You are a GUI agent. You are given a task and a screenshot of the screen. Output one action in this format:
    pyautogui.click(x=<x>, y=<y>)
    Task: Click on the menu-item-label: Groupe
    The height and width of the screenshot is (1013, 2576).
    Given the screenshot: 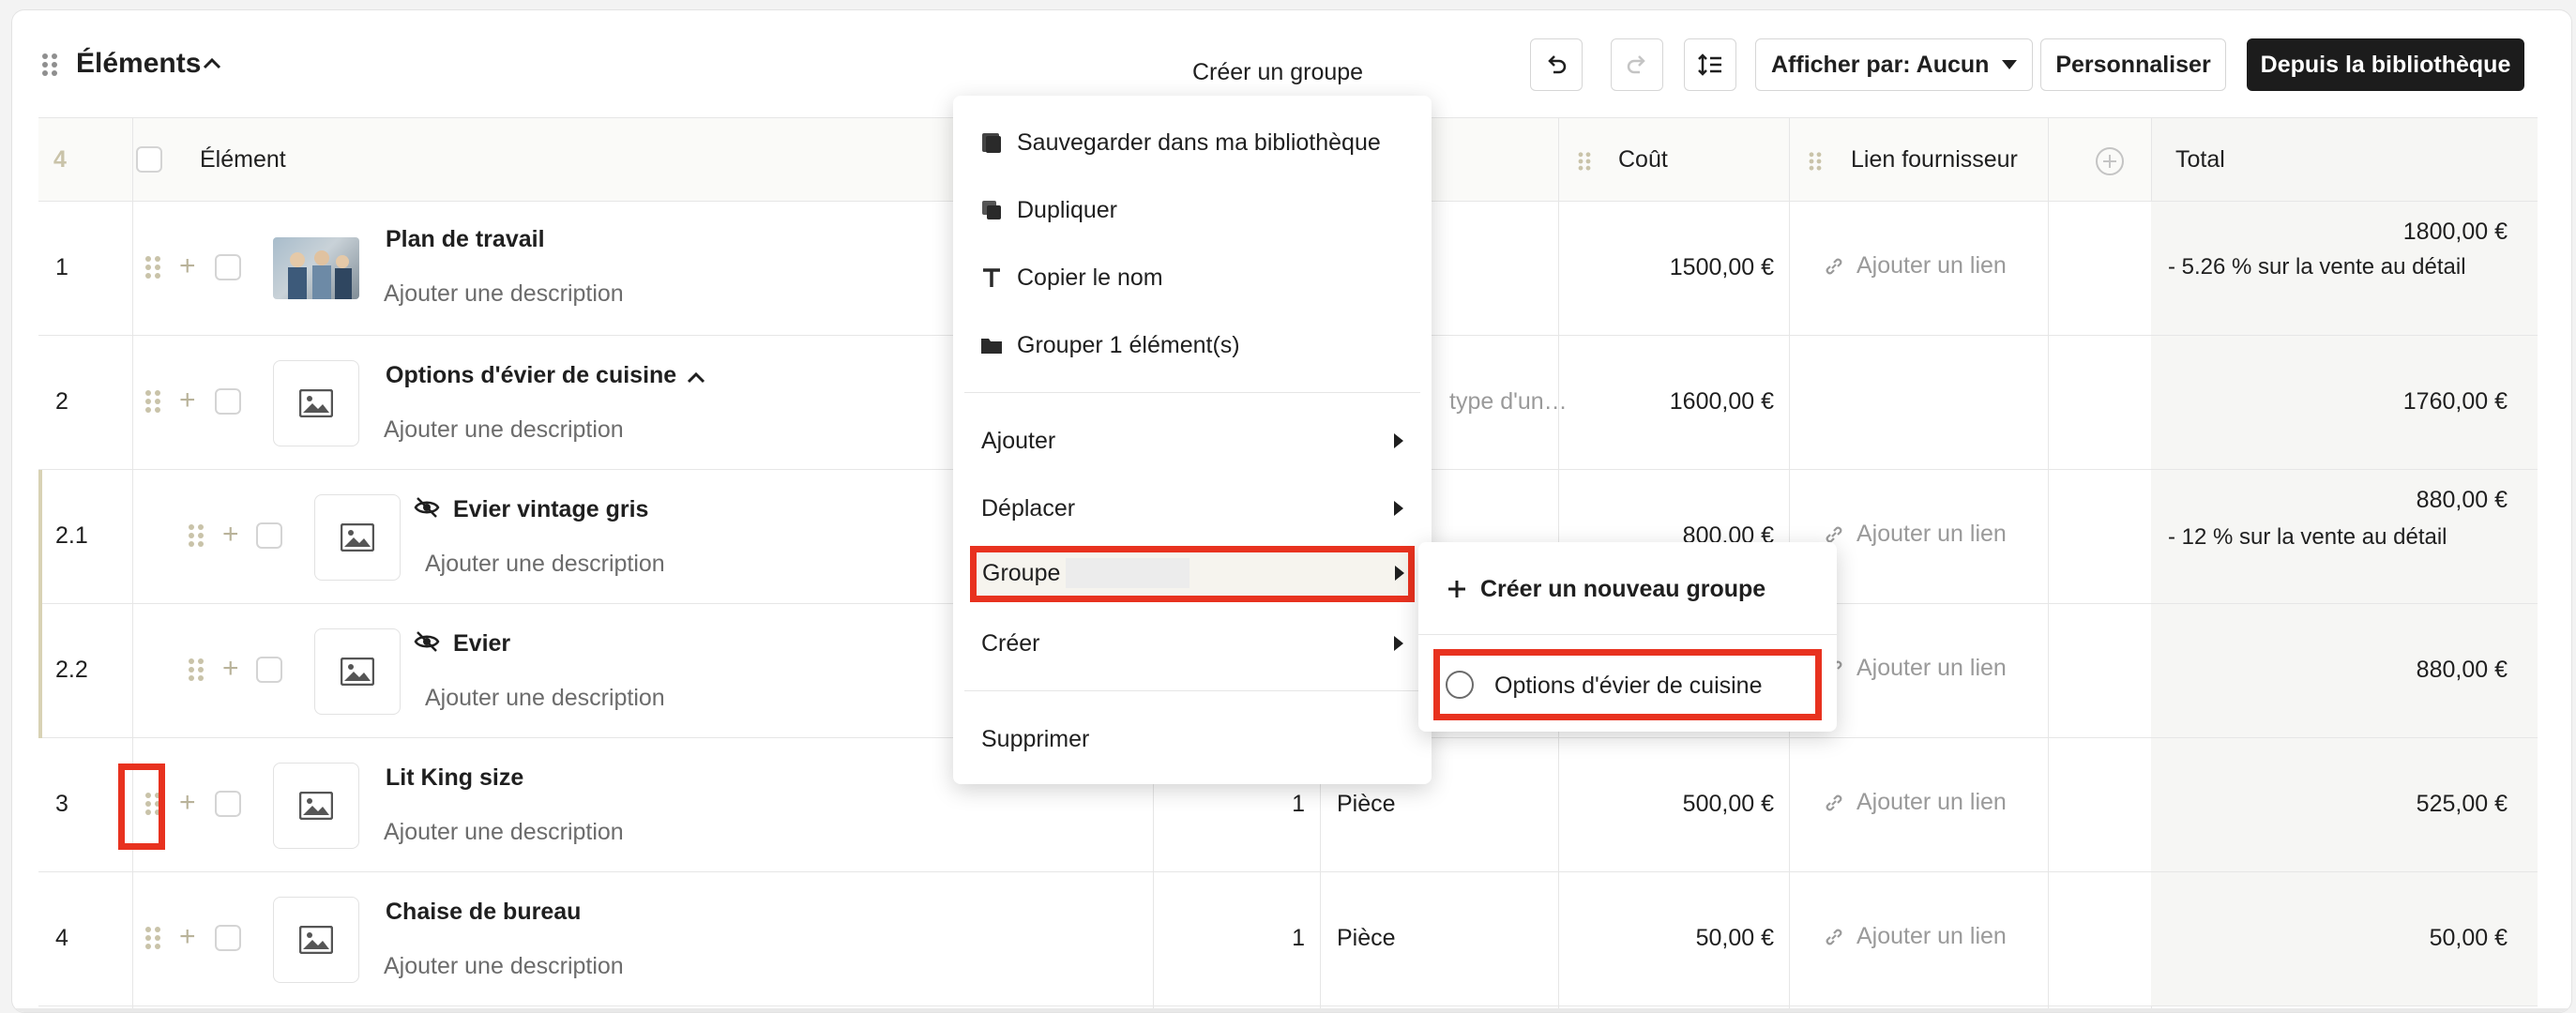 What is the action you would take?
    pyautogui.click(x=1022, y=572)
    